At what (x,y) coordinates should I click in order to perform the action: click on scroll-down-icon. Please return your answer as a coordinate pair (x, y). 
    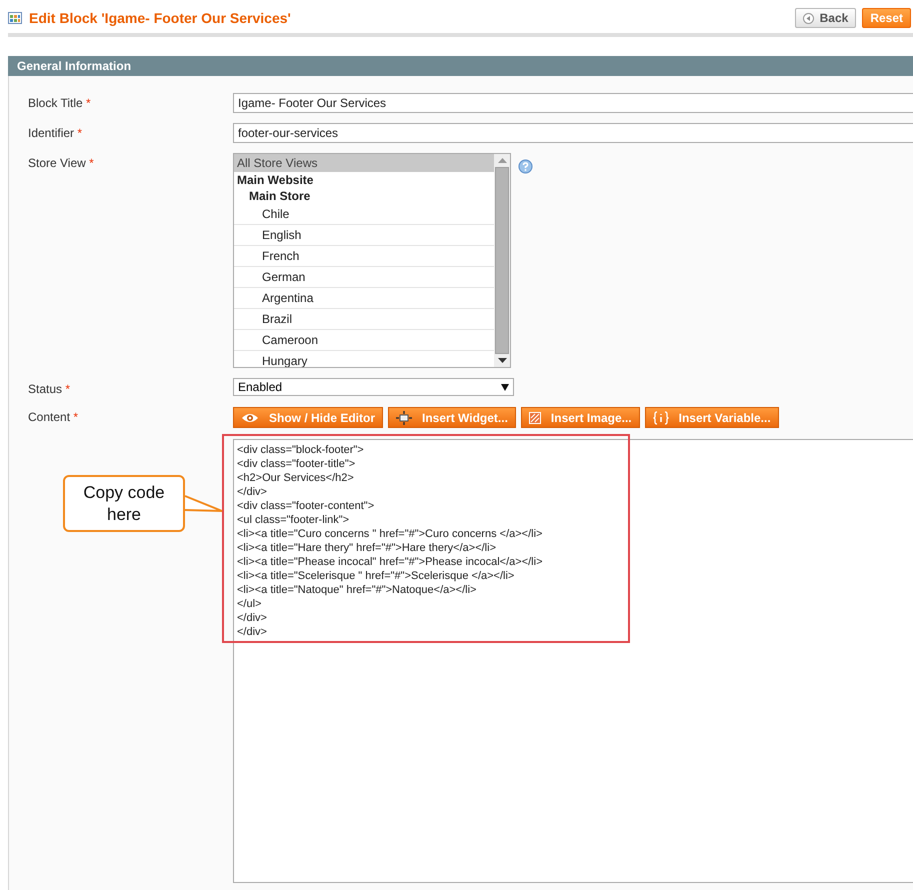
    Looking at the image, I should click on (502, 360).